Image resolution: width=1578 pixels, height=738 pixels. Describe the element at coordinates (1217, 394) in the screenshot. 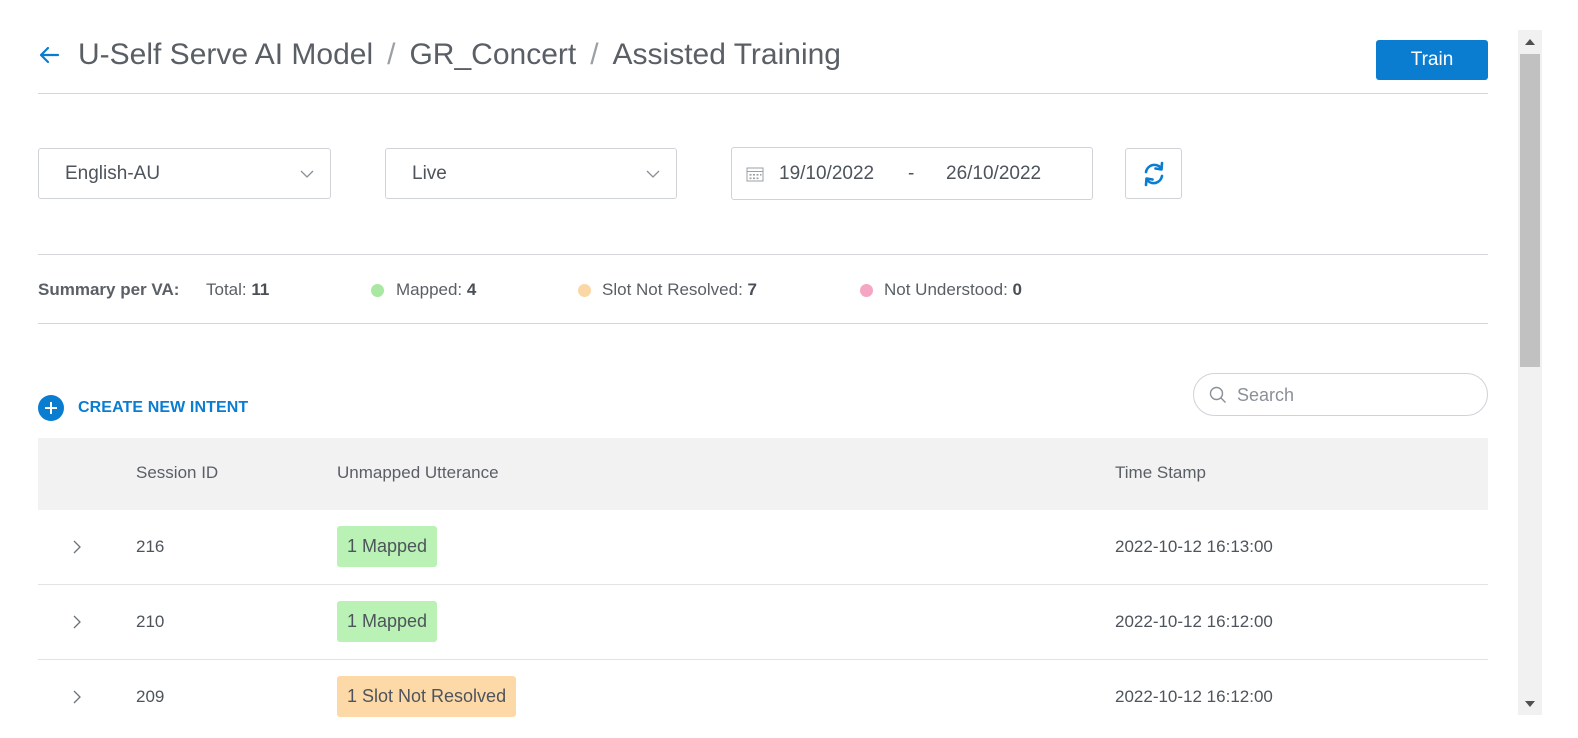

I see `search-icon` at that location.